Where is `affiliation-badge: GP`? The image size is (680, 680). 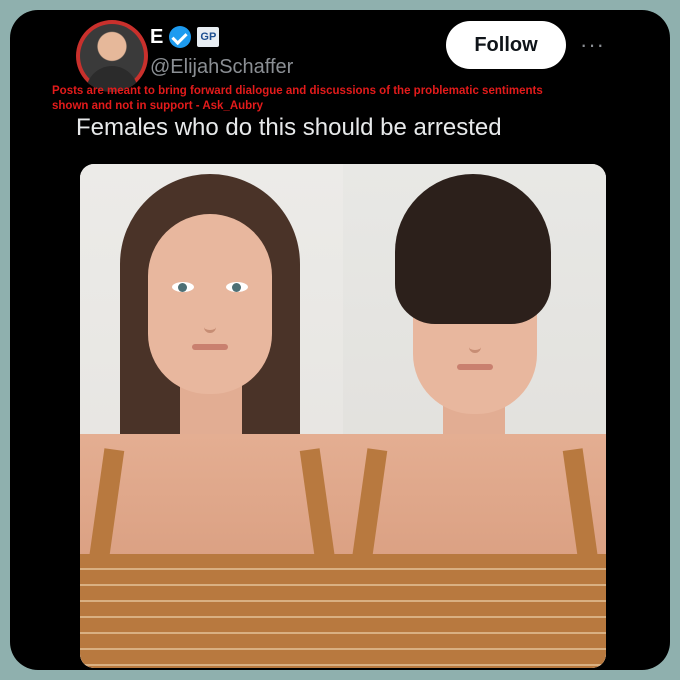 affiliation-badge: GP is located at coordinates (208, 37).